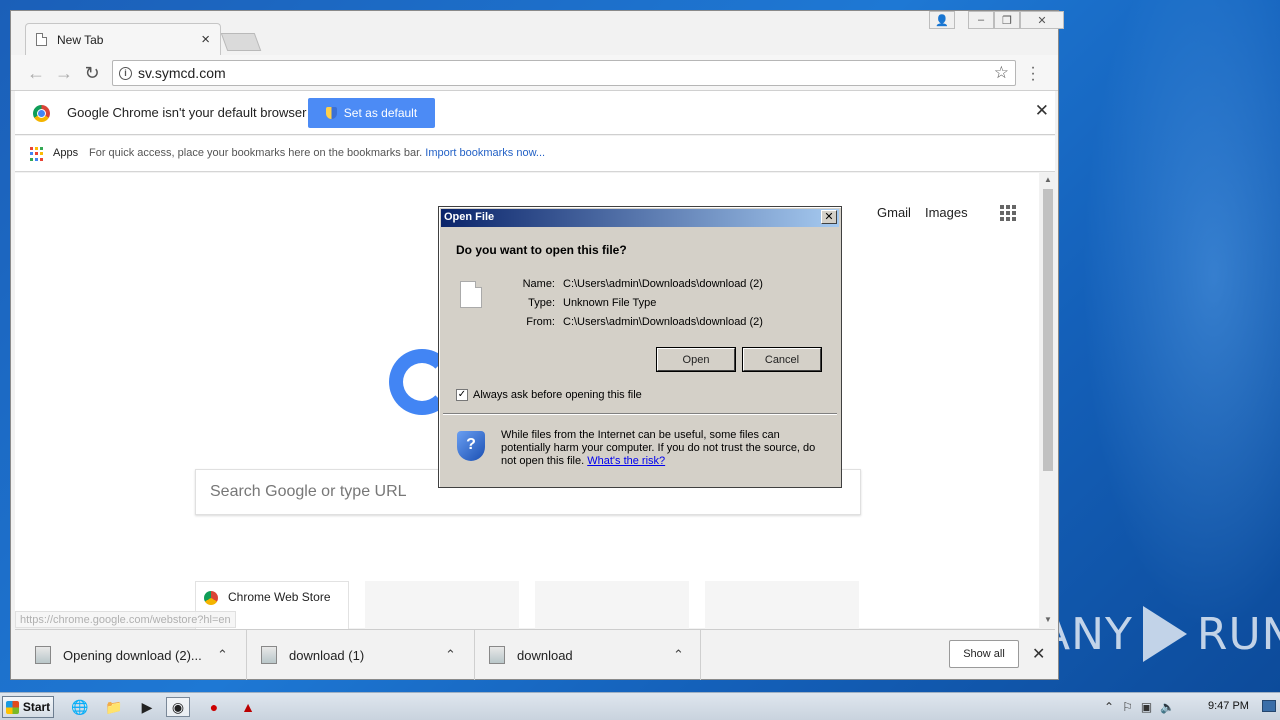  Describe the element at coordinates (331, 113) in the screenshot. I see `uac-shield-icon` at that location.